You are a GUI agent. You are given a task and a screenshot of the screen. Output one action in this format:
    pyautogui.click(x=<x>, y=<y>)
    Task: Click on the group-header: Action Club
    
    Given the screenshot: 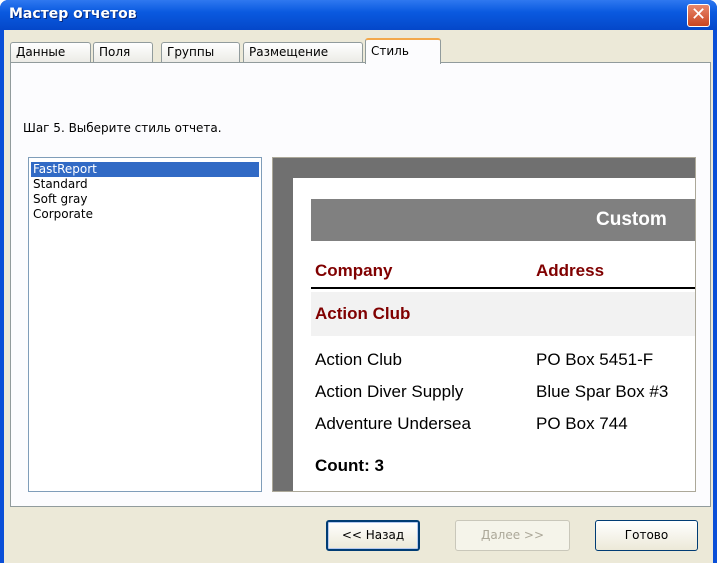 What is the action you would take?
    pyautogui.click(x=363, y=313)
    